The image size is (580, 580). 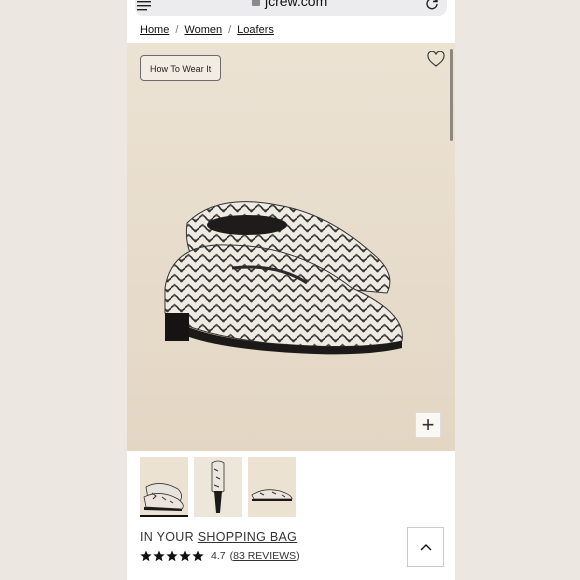 What do you see at coordinates (432, 5) in the screenshot?
I see `reload-icon` at bounding box center [432, 5].